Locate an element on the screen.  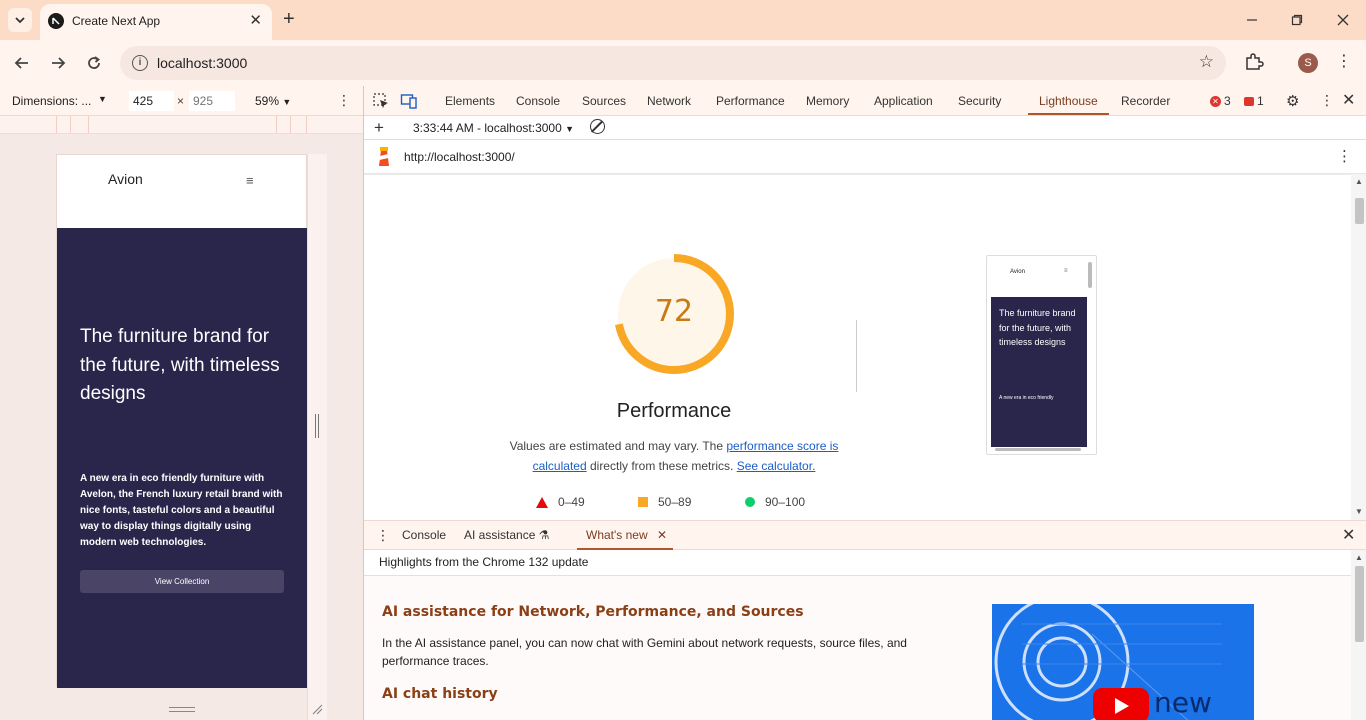
forward-button is located at coordinates (58, 63).